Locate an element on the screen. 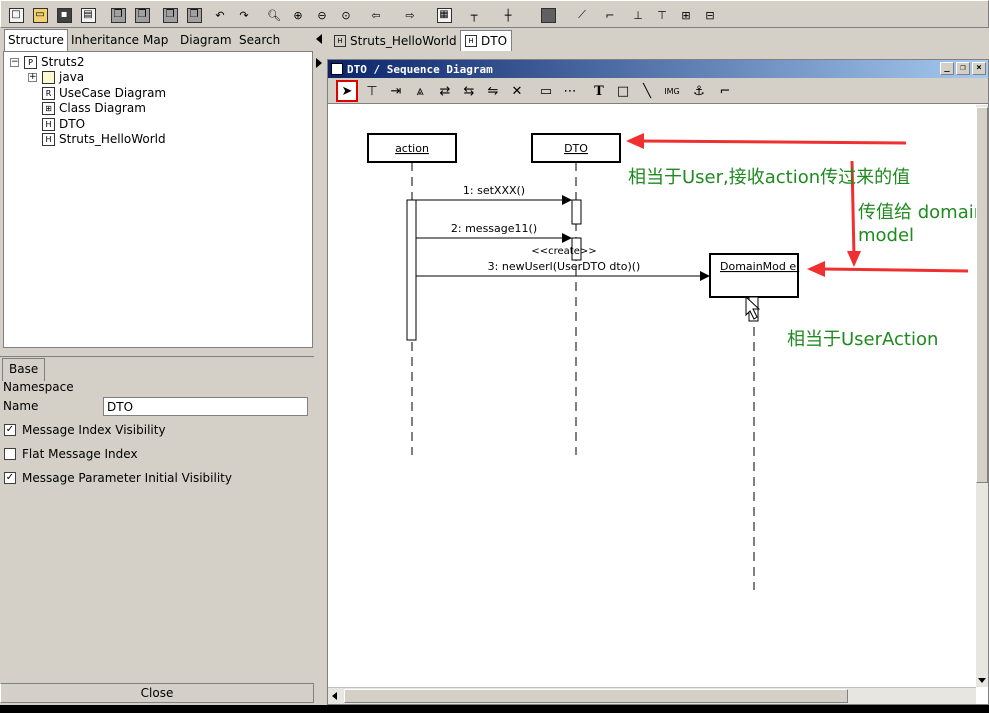 The width and height of the screenshot is (989, 713). activation-action is located at coordinates (411, 270).